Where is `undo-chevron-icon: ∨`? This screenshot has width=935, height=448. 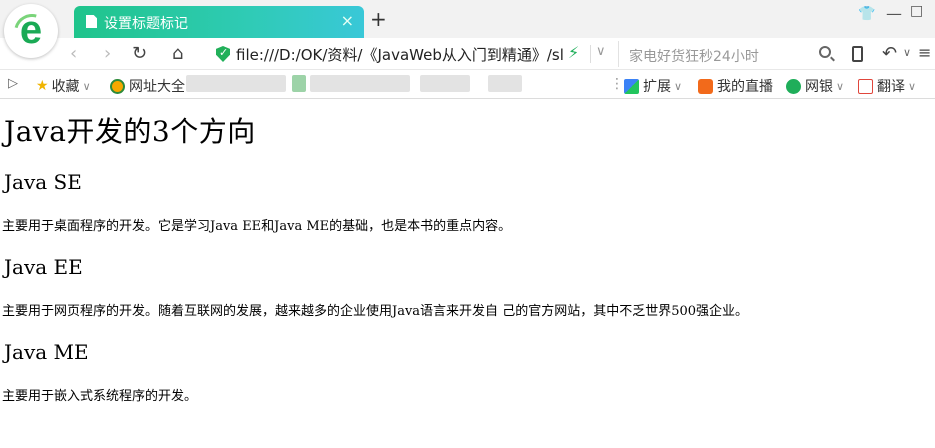 undo-chevron-icon: ∨ is located at coordinates (907, 52).